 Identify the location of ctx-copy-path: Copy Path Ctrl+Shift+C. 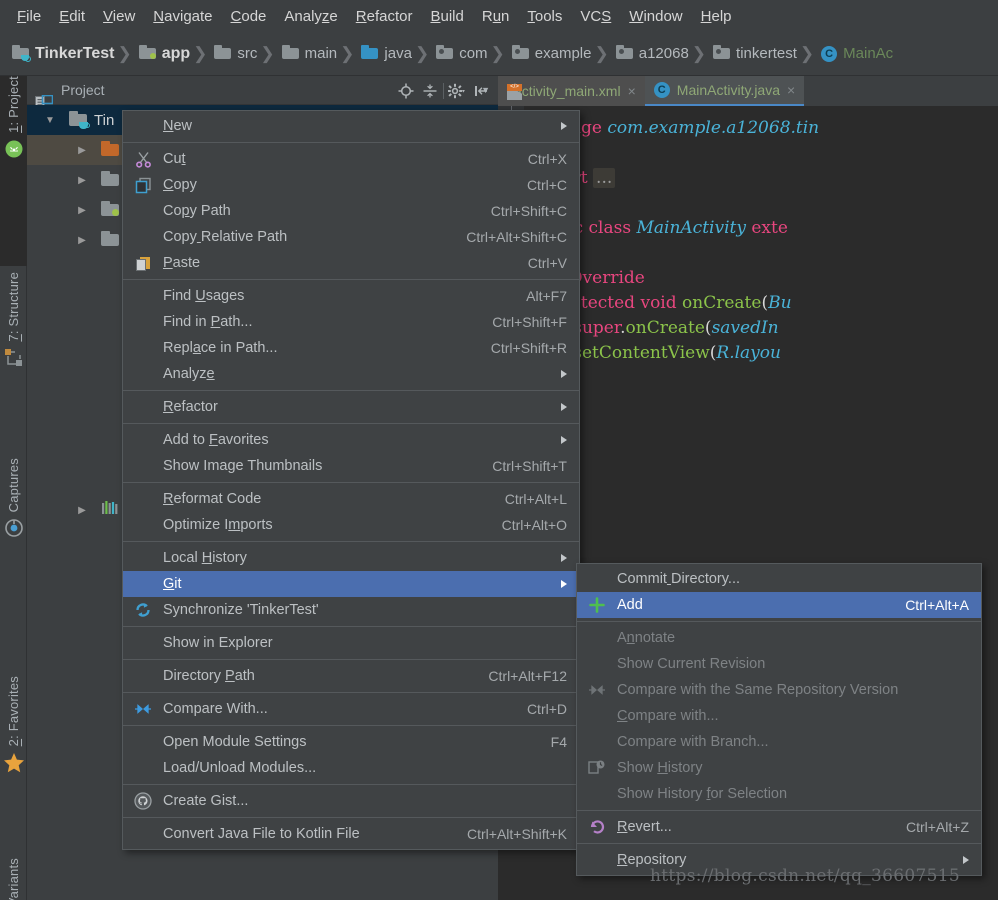
(351, 211).